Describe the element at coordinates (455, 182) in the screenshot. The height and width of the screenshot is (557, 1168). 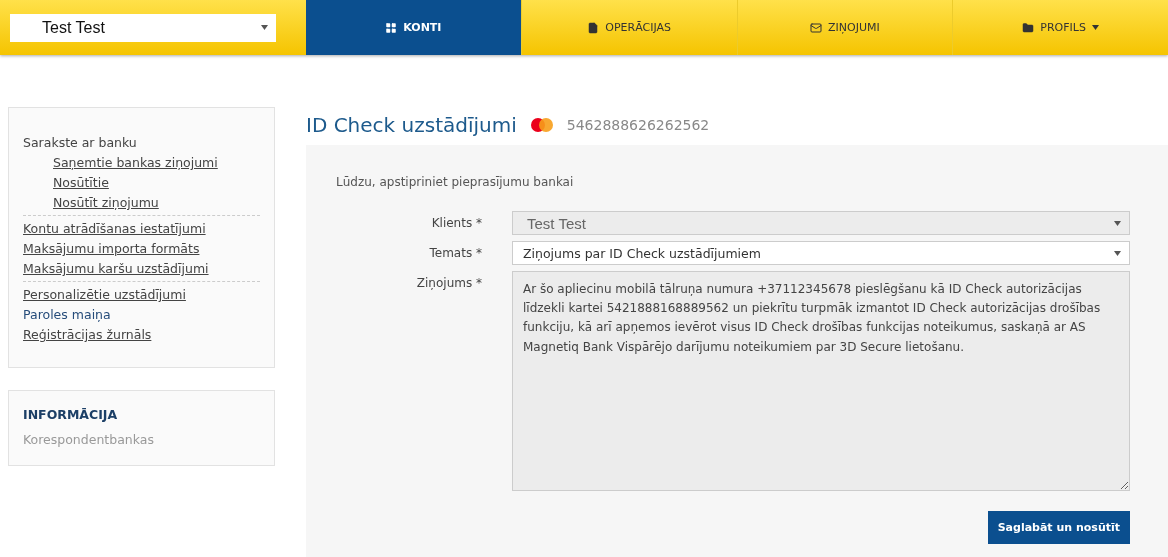
I see `intro-text: Lūdzu, apstipriniet pieprasījumu bankai` at that location.